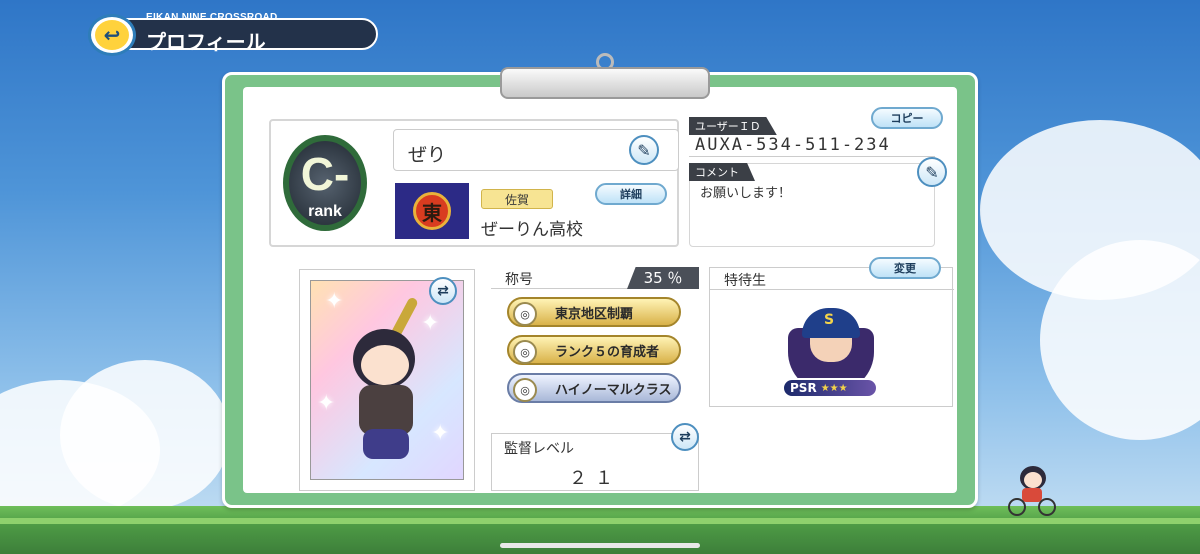 Image resolution: width=1200 pixels, height=554 pixels. I want to click on school-name: ぜーりん高校, so click(532, 230).